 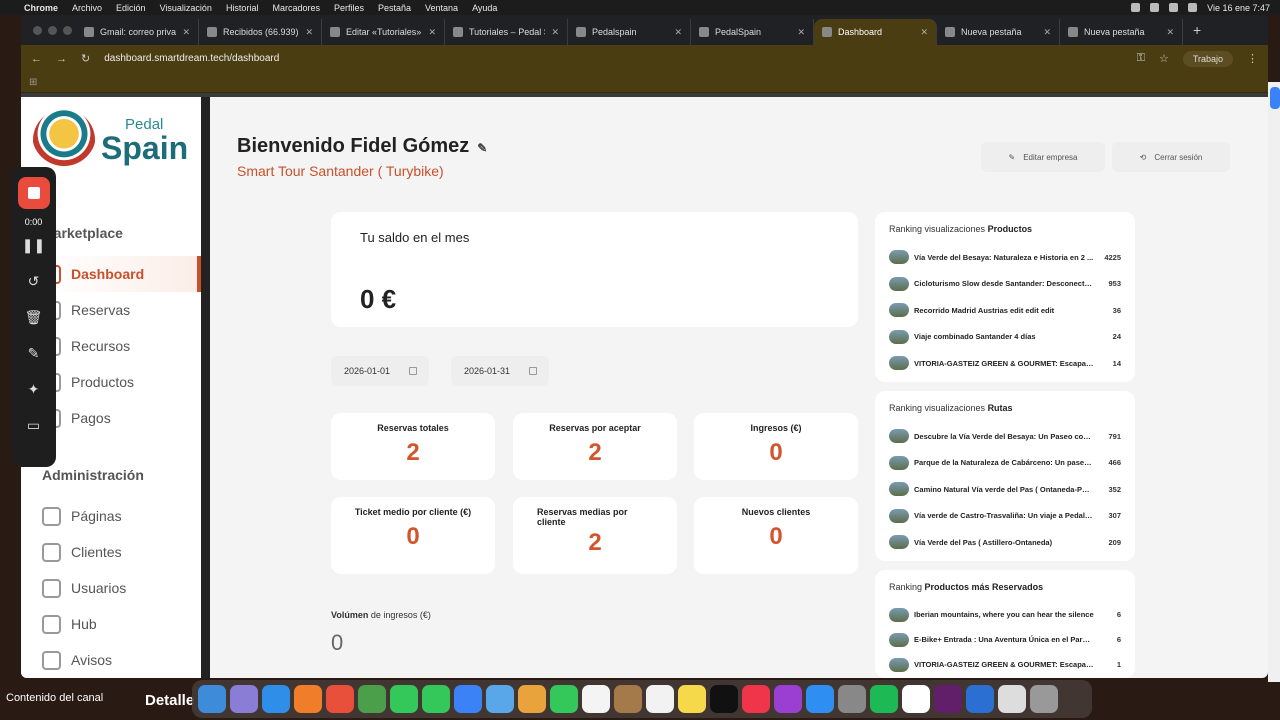 What do you see at coordinates (41, 8) in the screenshot?
I see `menubar-app-name: Chrome` at bounding box center [41, 8].